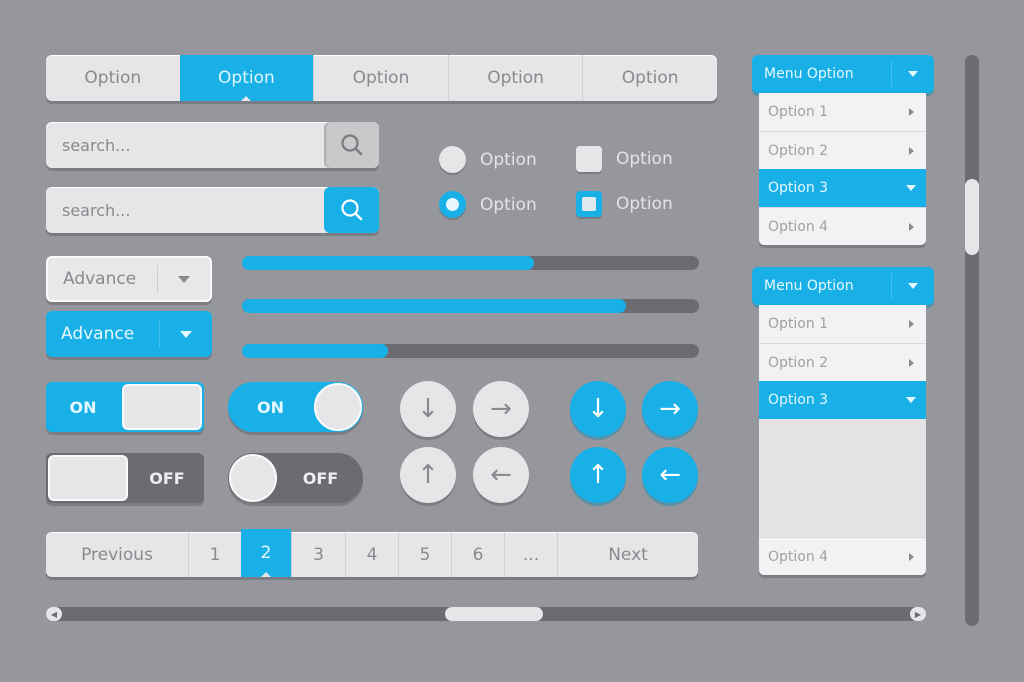  Describe the element at coordinates (380, 78) in the screenshot. I see `tab-option-3: Option` at that location.